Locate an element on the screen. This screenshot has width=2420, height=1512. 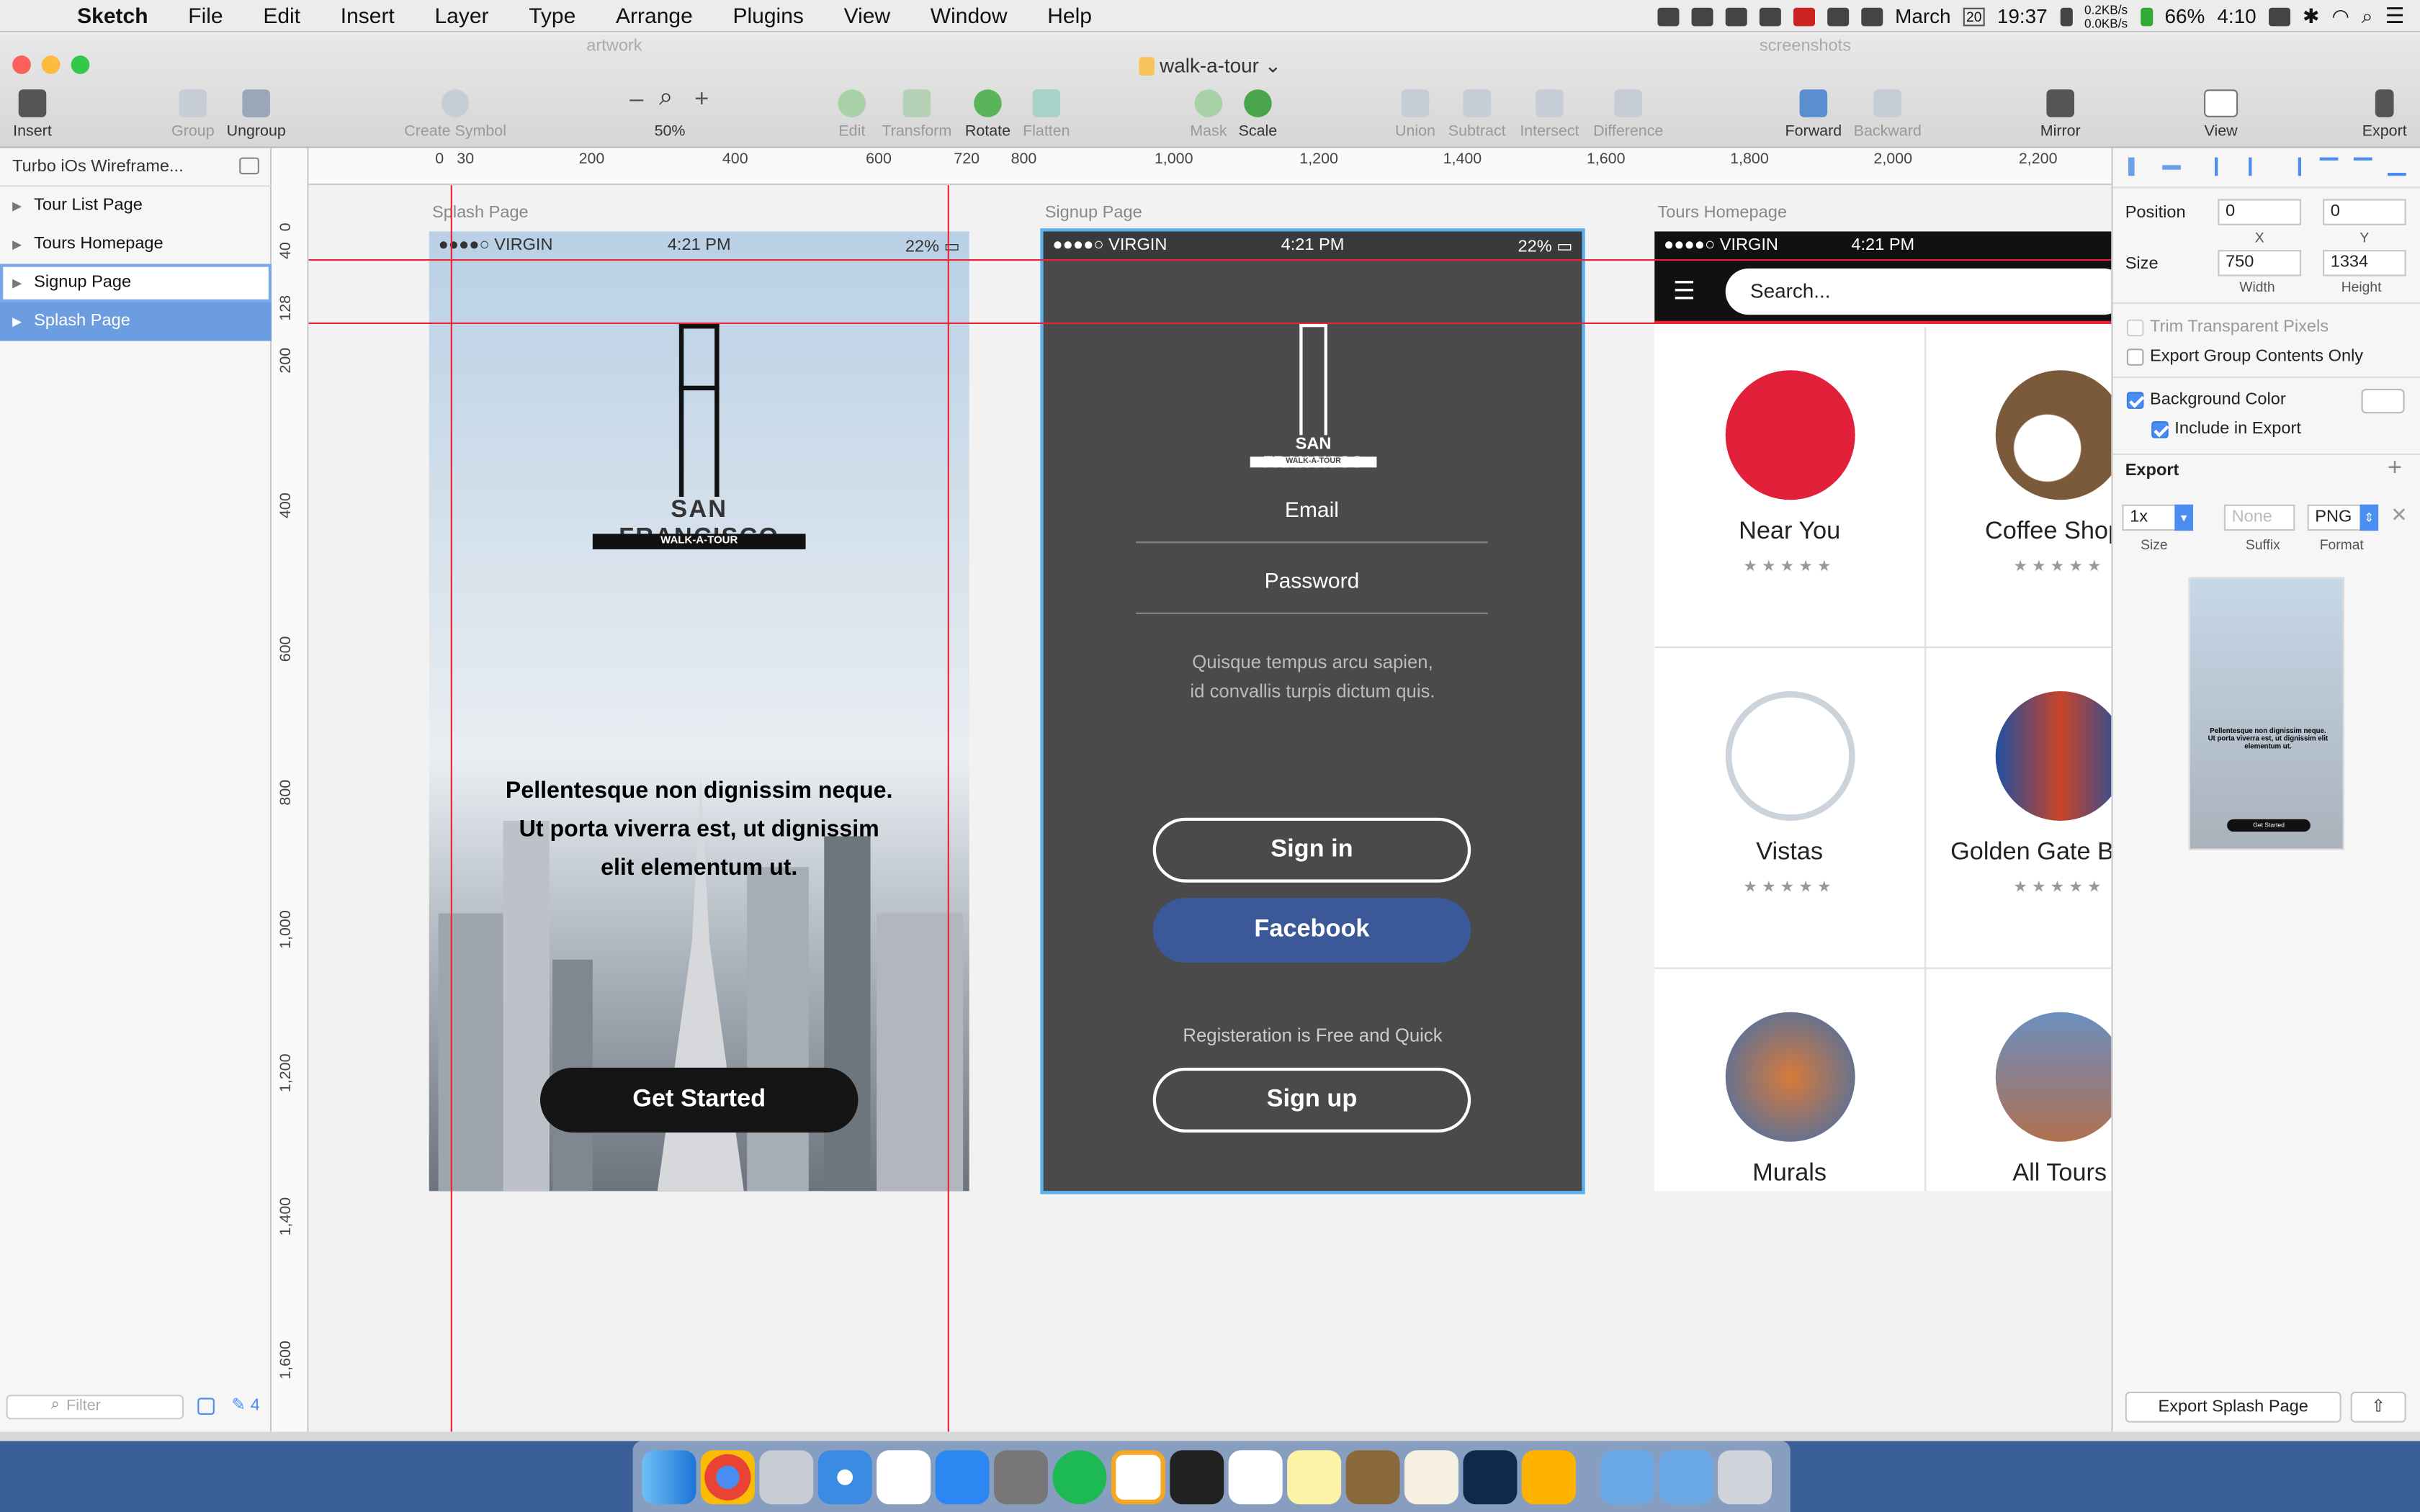
category-cell-coffee-shops: Coffee Shops ★★★★★ is located at coordinates (2018, 487).